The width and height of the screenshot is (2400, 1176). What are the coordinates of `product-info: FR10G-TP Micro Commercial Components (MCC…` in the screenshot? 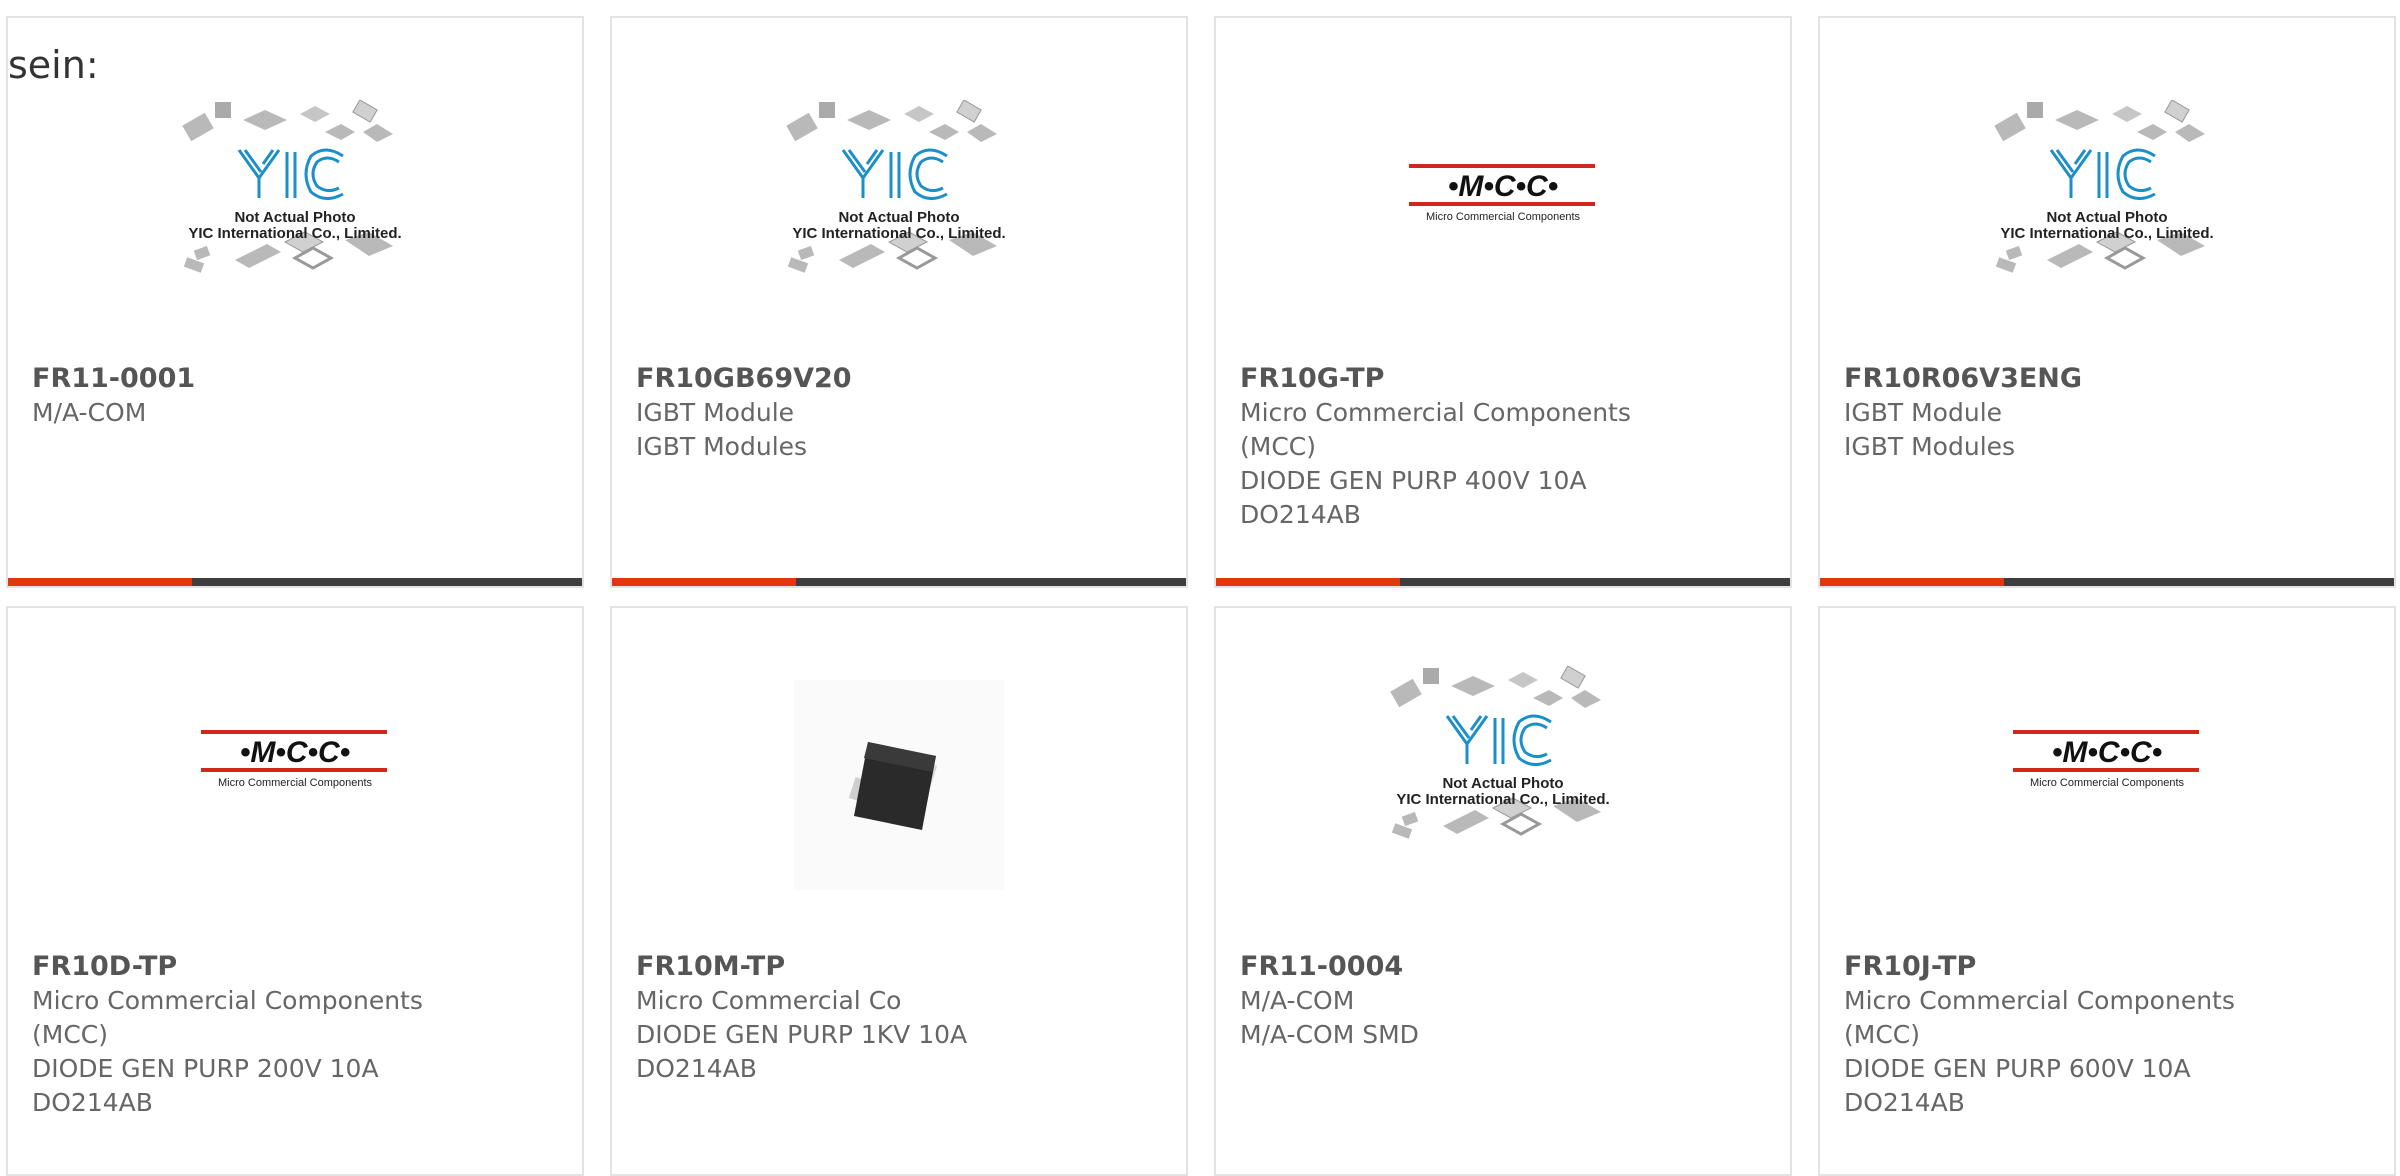 It's located at (1505, 447).